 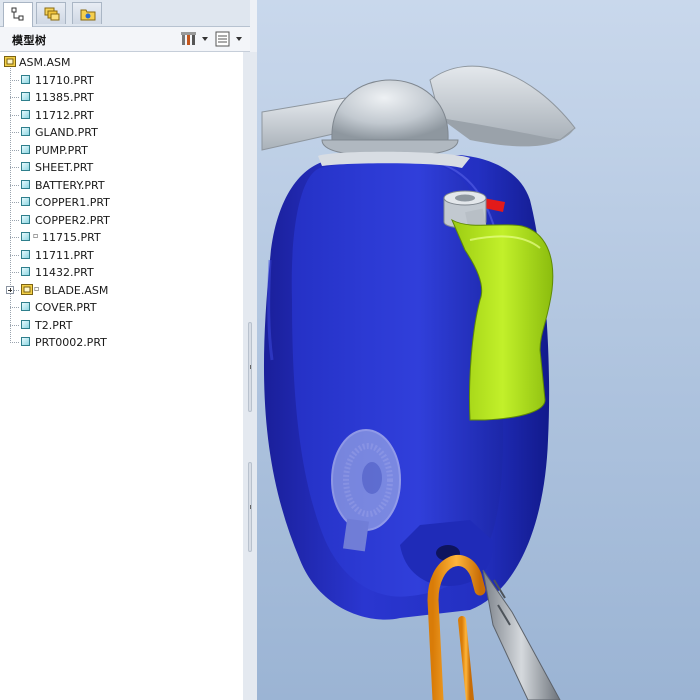 I want to click on top-cap, so click(x=390, y=110).